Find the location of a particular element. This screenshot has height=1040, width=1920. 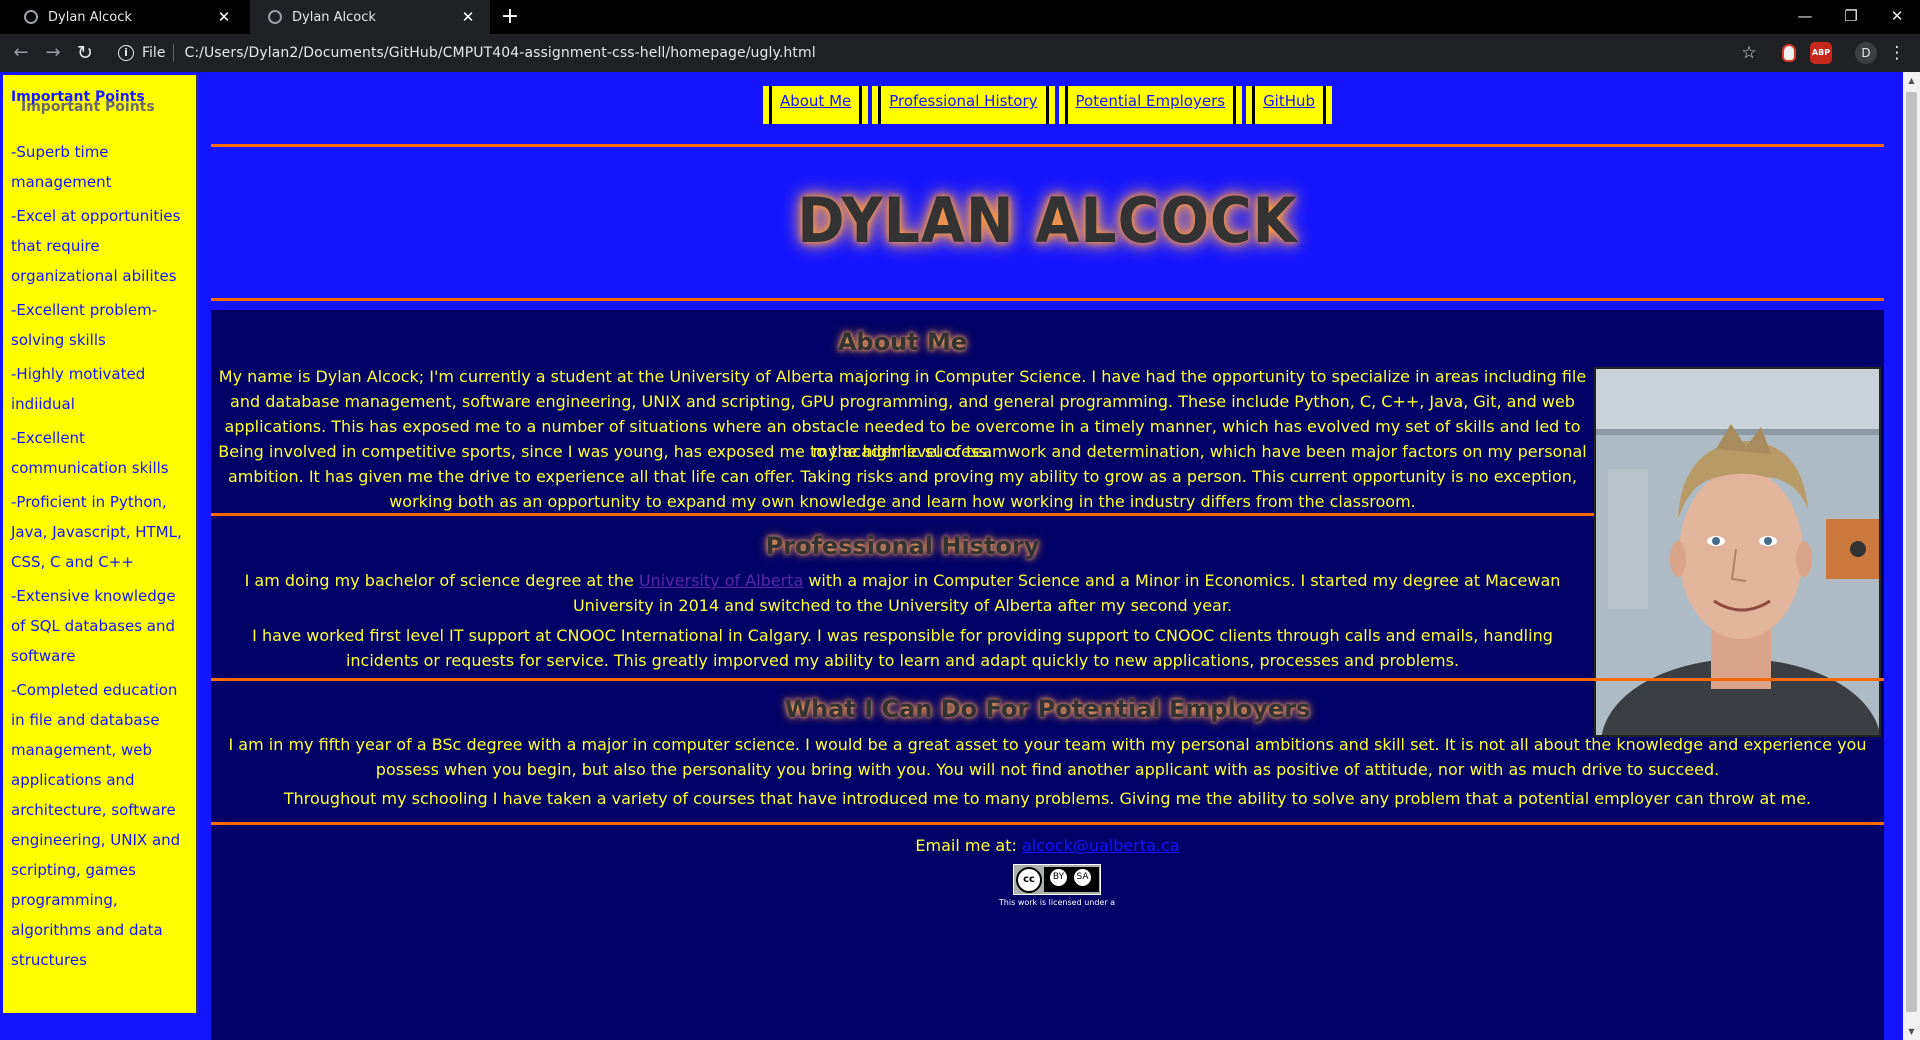

scroll-up-icon: ▲ is located at coordinates (1911, 80).